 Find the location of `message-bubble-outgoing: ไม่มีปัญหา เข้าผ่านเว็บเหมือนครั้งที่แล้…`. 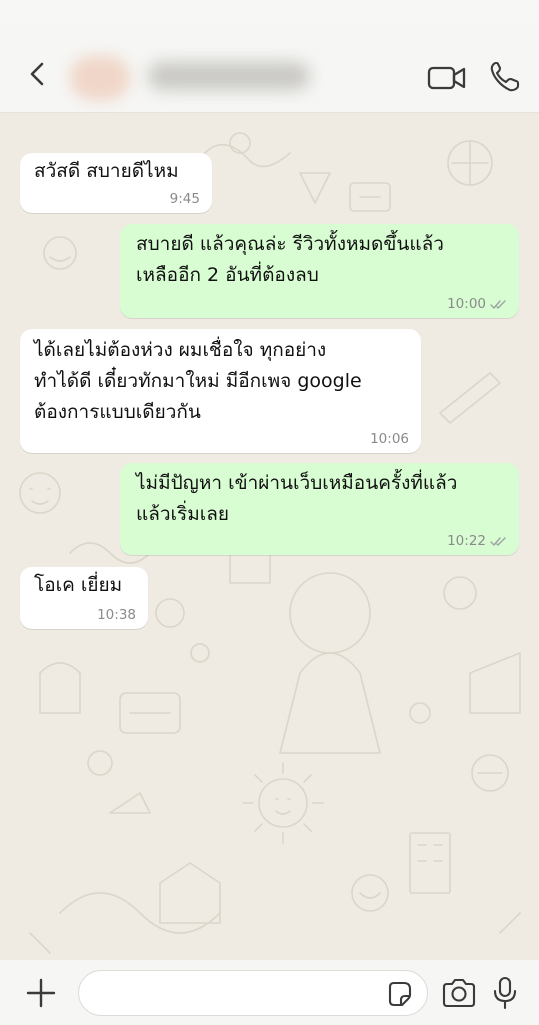

message-bubble-outgoing: ไม่มีปัญหา เข้าผ่านเว็บเหมือนครั้งที่แล้… is located at coordinates (319, 509).